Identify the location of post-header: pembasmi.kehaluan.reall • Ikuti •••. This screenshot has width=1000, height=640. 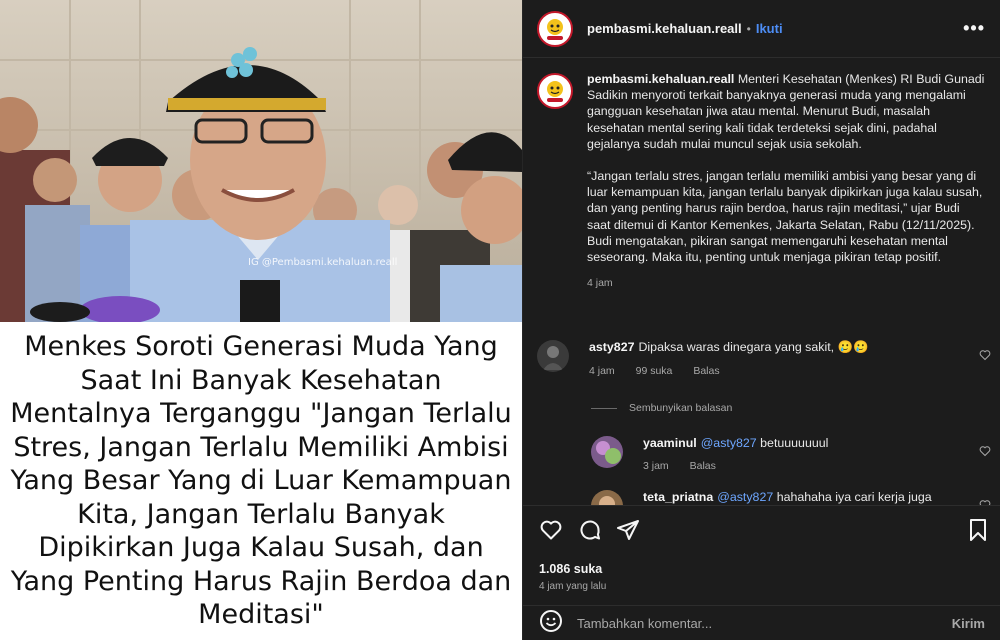
(761, 29).